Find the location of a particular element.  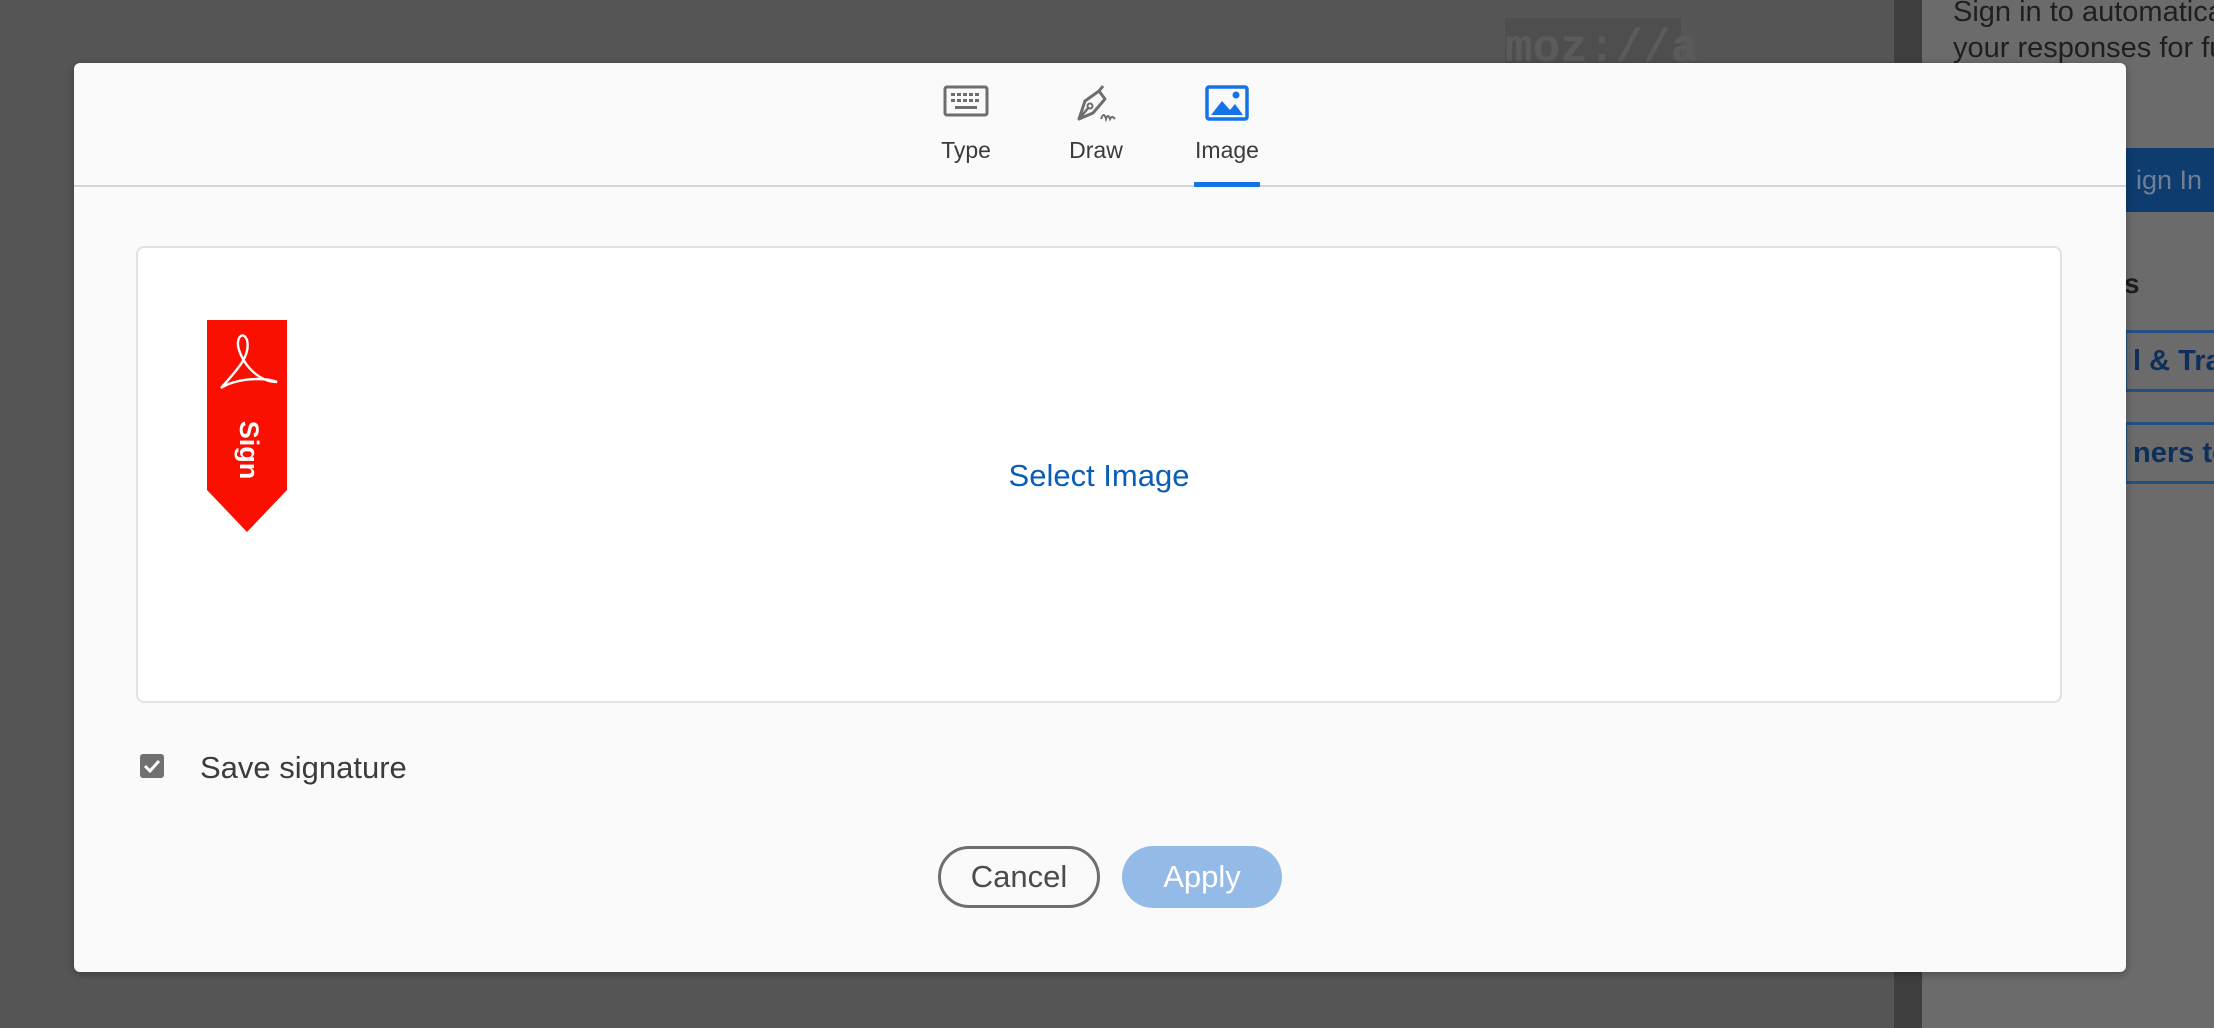

pen-icon is located at coordinates (1096, 107).